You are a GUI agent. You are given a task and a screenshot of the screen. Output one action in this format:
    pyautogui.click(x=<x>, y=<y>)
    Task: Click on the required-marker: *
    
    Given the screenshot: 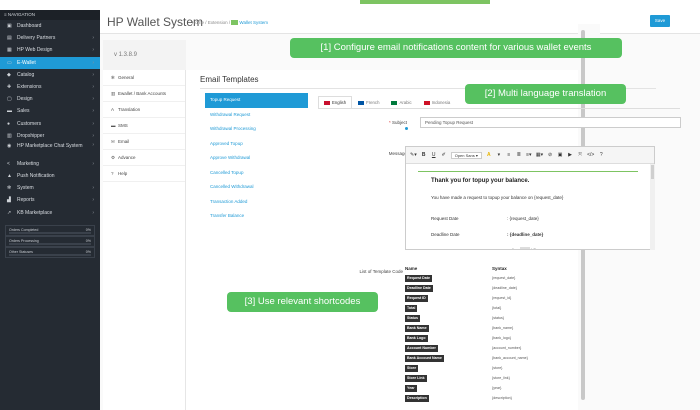 What is the action you would take?
    pyautogui.click(x=389, y=122)
    